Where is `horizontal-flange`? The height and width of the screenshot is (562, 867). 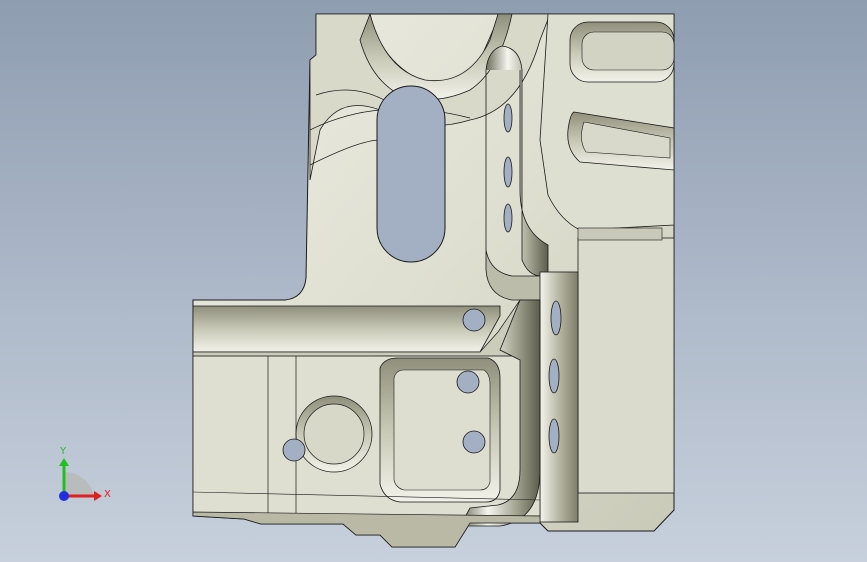 horizontal-flange is located at coordinates (346, 329).